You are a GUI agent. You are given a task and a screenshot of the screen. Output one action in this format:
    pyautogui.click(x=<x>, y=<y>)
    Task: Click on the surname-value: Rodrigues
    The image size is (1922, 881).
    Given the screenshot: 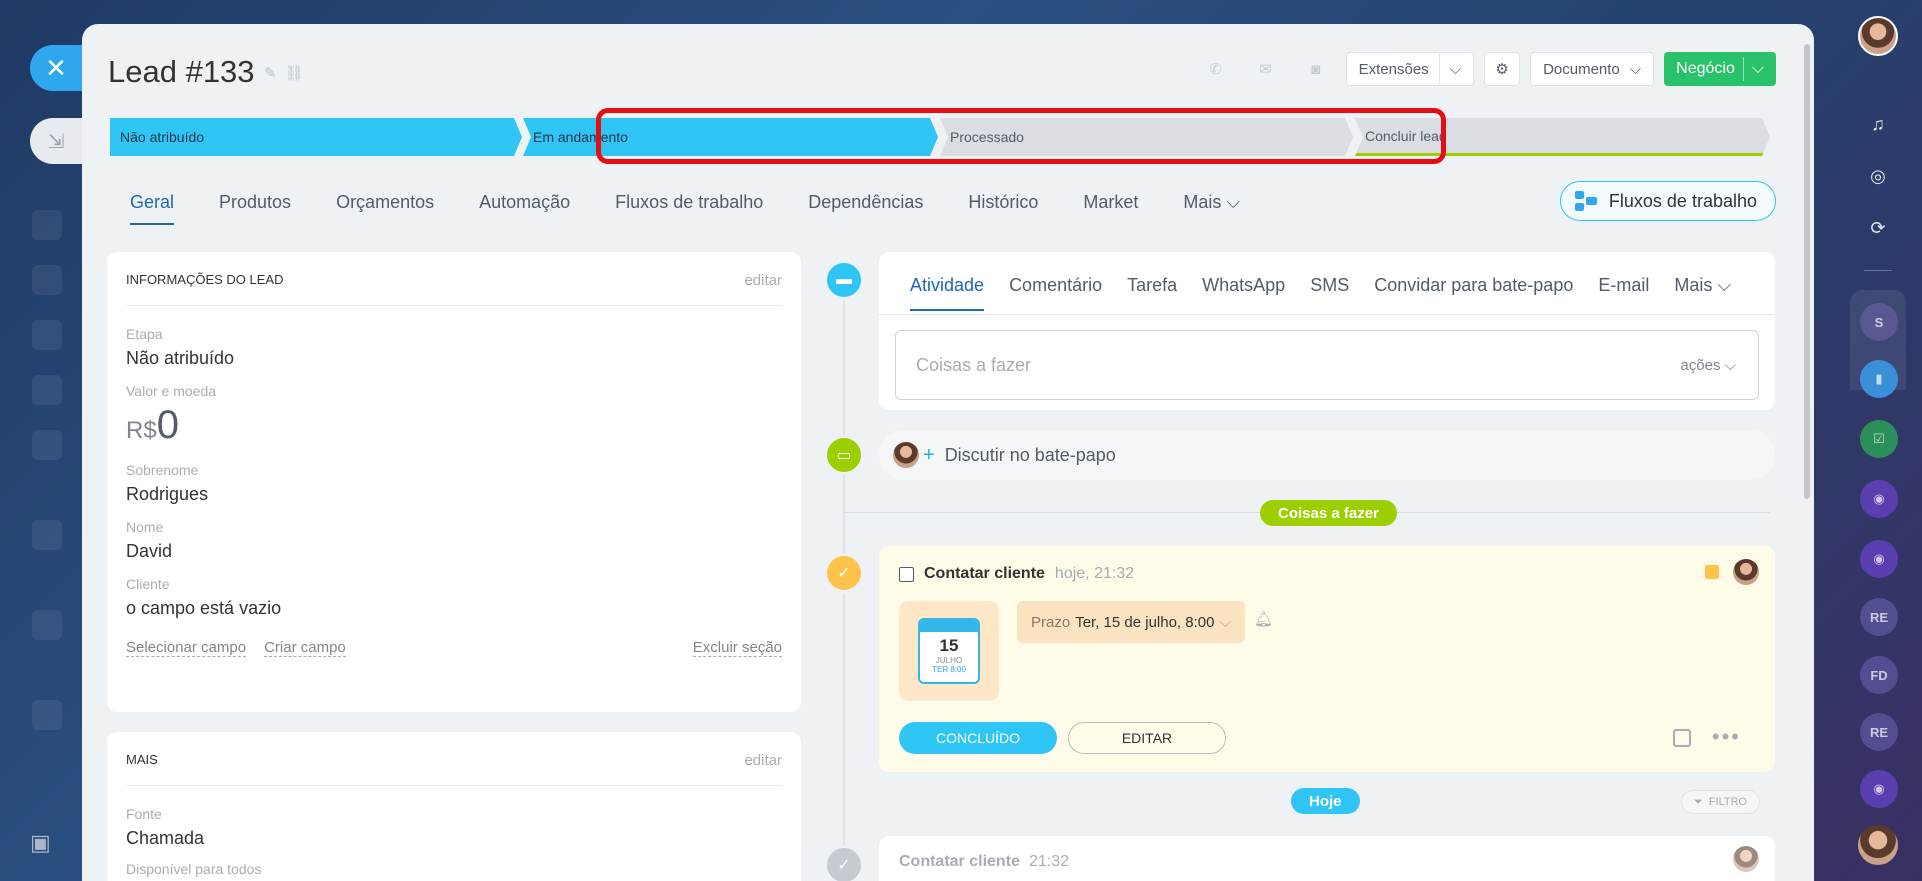 What is the action you would take?
    pyautogui.click(x=454, y=494)
    